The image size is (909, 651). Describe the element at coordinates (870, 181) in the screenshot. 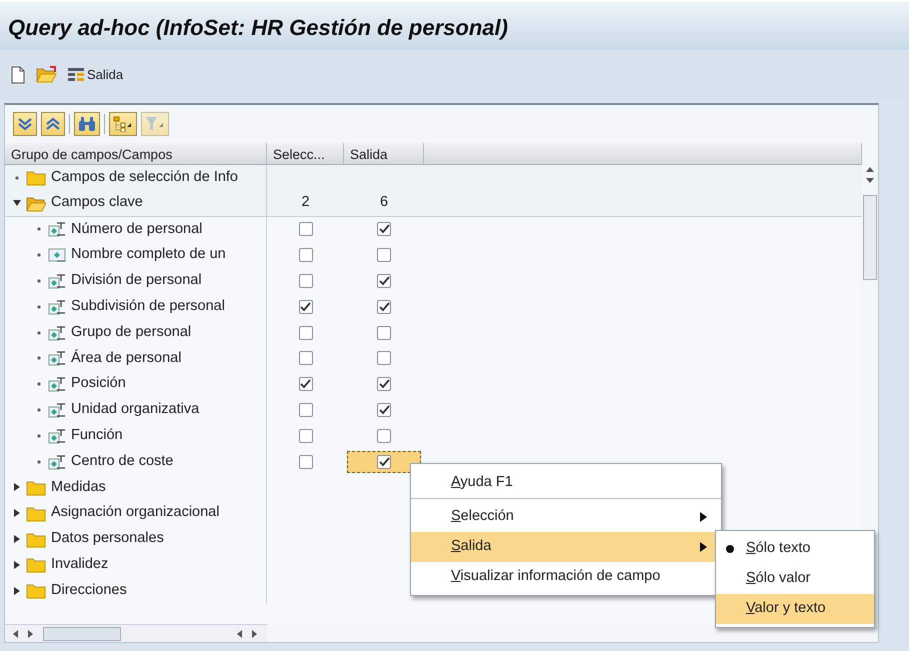

I see `scroll-down-icon` at that location.